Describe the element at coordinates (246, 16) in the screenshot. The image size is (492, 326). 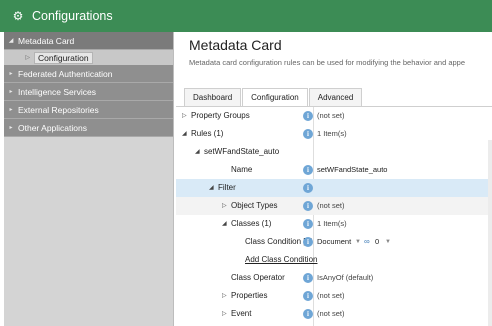
I see `title-bar: ⚙ Configurations` at that location.